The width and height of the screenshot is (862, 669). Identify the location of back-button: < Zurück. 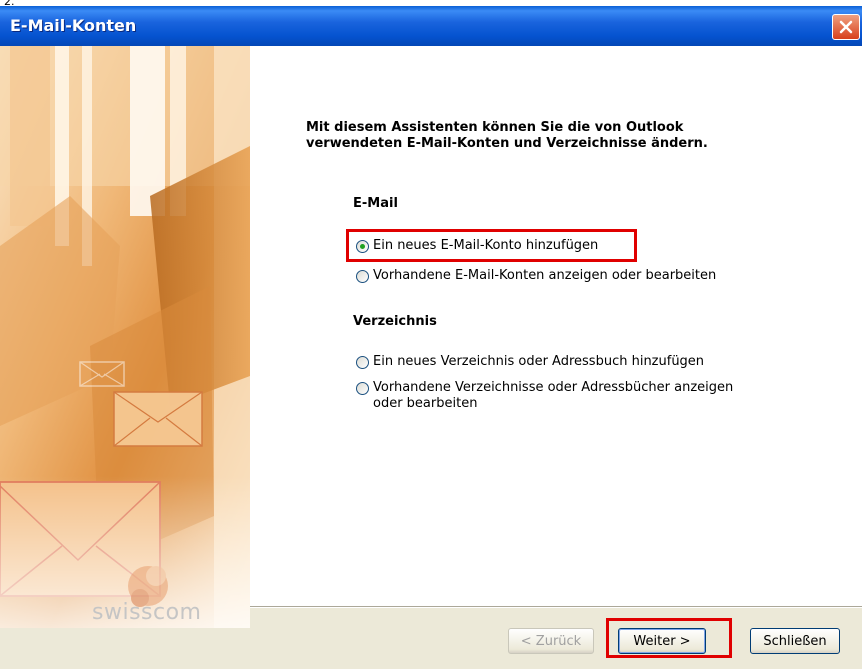
(551, 641).